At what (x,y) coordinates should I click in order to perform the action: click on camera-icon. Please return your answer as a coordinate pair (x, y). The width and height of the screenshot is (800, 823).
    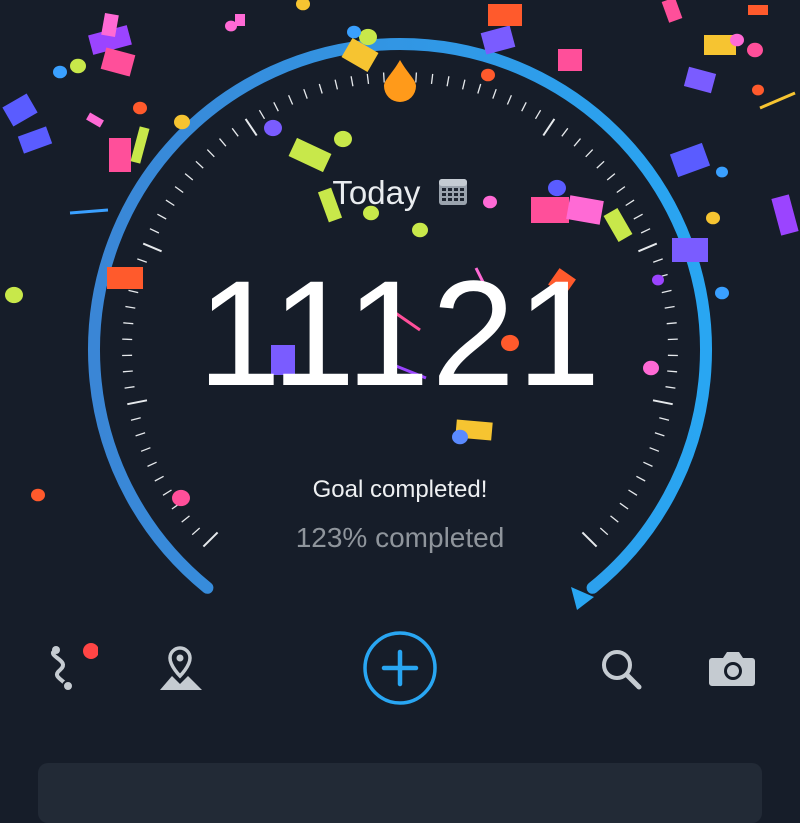
    Looking at the image, I should click on (732, 668).